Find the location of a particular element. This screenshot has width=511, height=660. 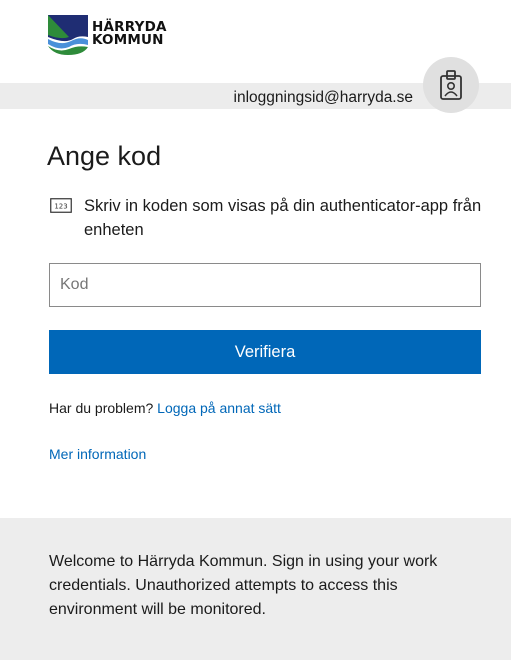

logo-line-2: KOMMUN is located at coordinates (128, 40).